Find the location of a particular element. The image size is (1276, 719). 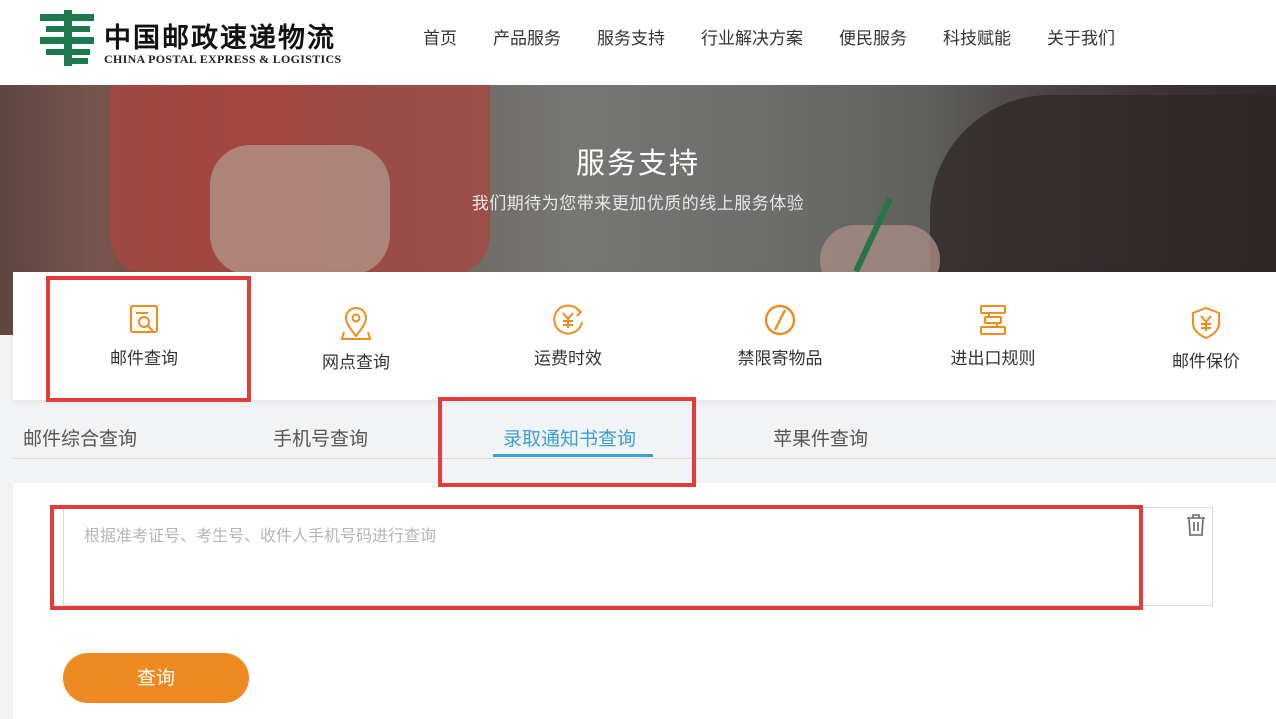

location-pin-icon is located at coordinates (356, 323).